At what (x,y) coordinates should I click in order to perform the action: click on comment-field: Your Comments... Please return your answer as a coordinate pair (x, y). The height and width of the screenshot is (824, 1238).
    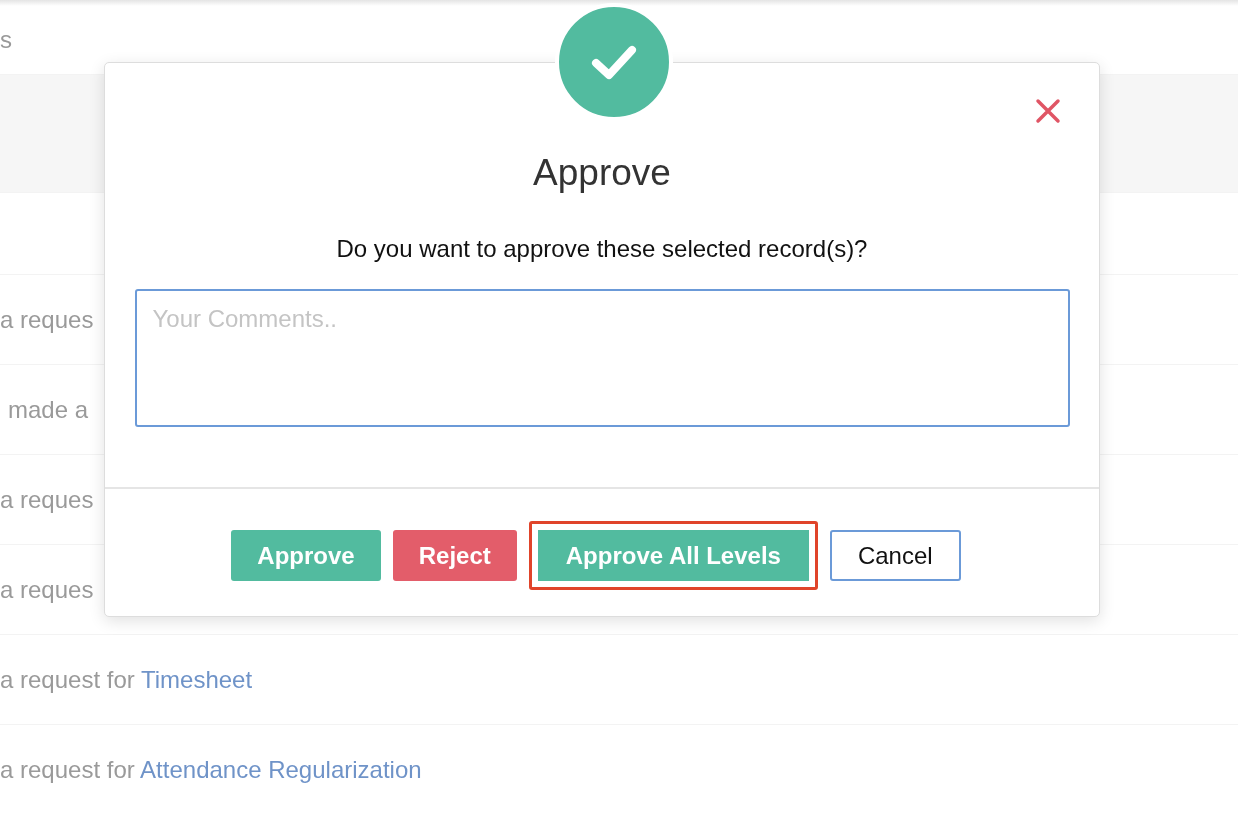
    Looking at the image, I should click on (602, 358).